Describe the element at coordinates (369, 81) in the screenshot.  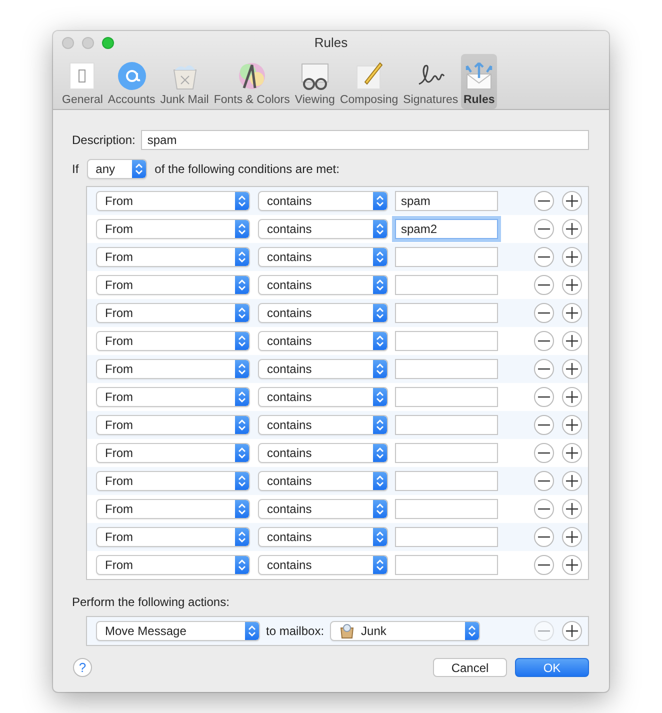
I see `toolbar-tab: Composing` at that location.